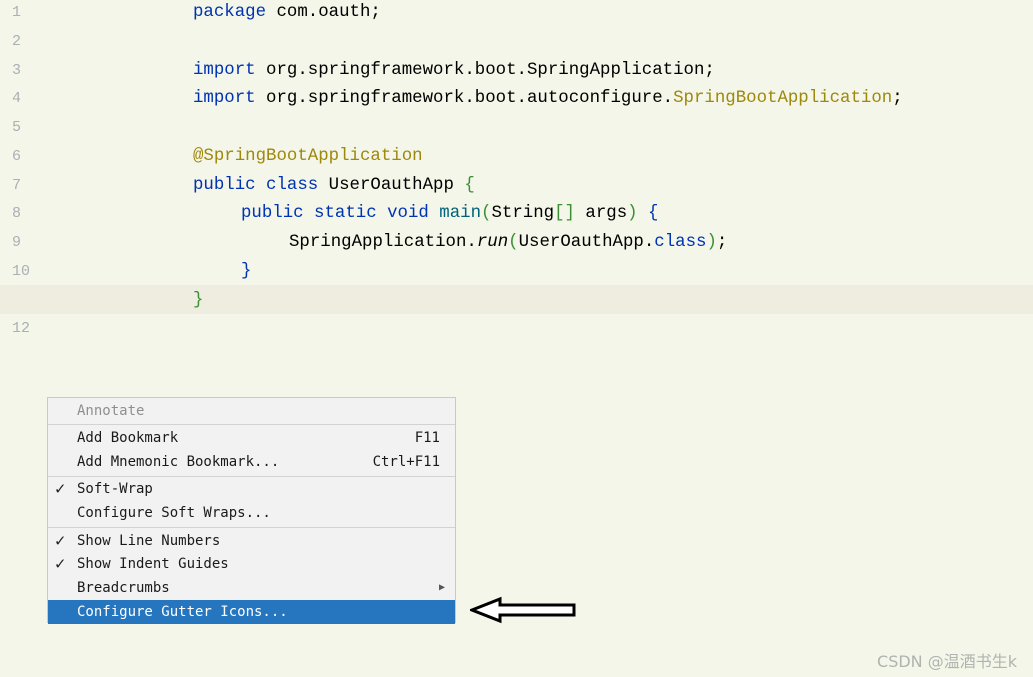  Describe the element at coordinates (251, 438) in the screenshot. I see `menu-item-add-bookmark: Add Bookmark F11` at that location.